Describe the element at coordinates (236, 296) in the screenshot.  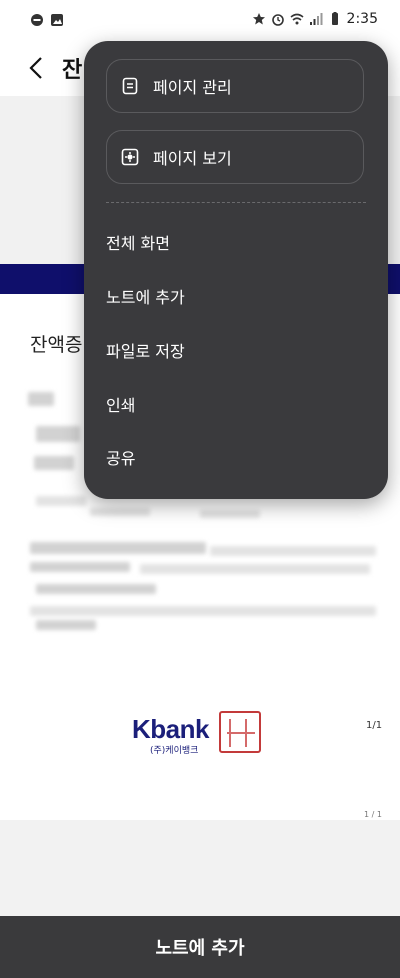
I see `menu-item-add-to-note: 노트에 추가` at that location.